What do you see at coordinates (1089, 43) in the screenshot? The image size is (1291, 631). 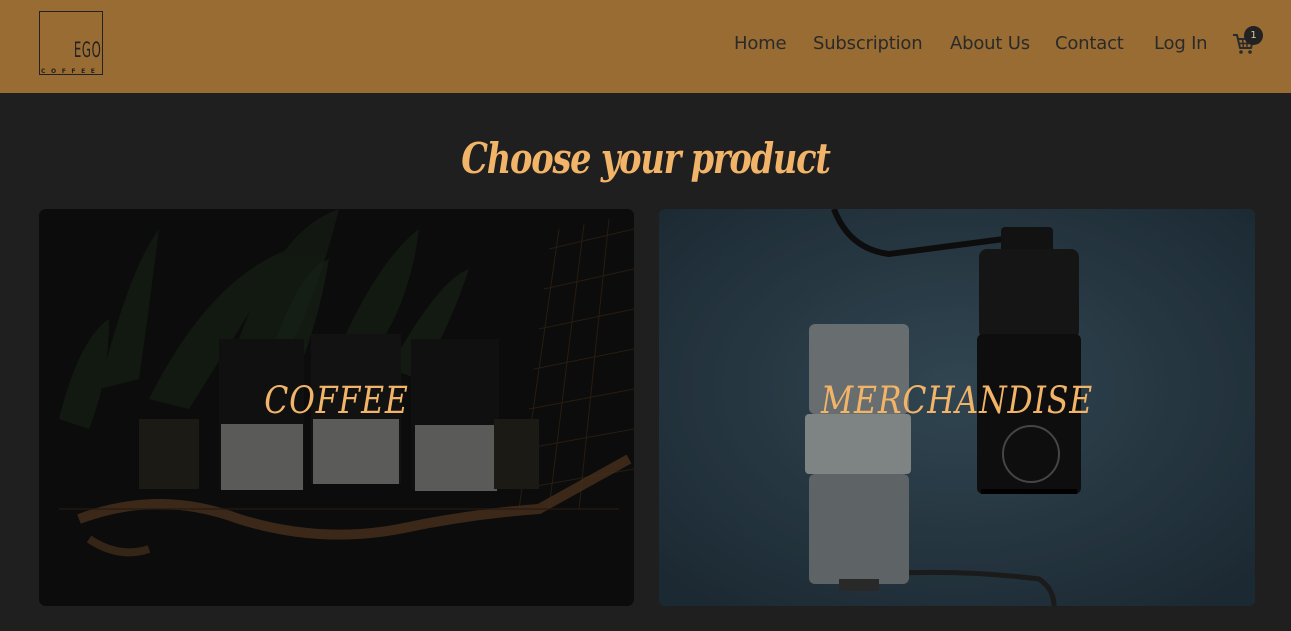 I see `nav-contact: Contact` at bounding box center [1089, 43].